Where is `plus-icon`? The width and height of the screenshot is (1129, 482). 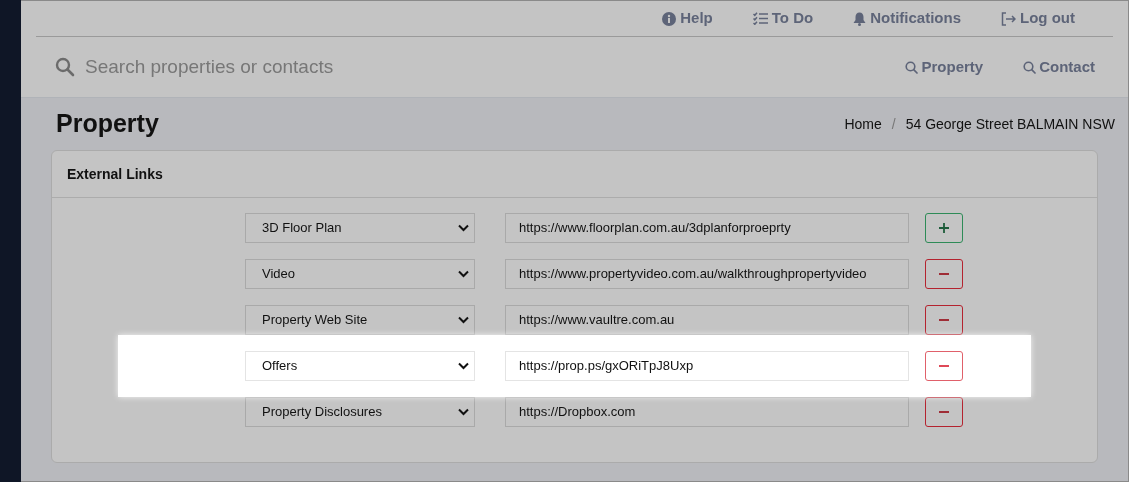
plus-icon is located at coordinates (944, 228).